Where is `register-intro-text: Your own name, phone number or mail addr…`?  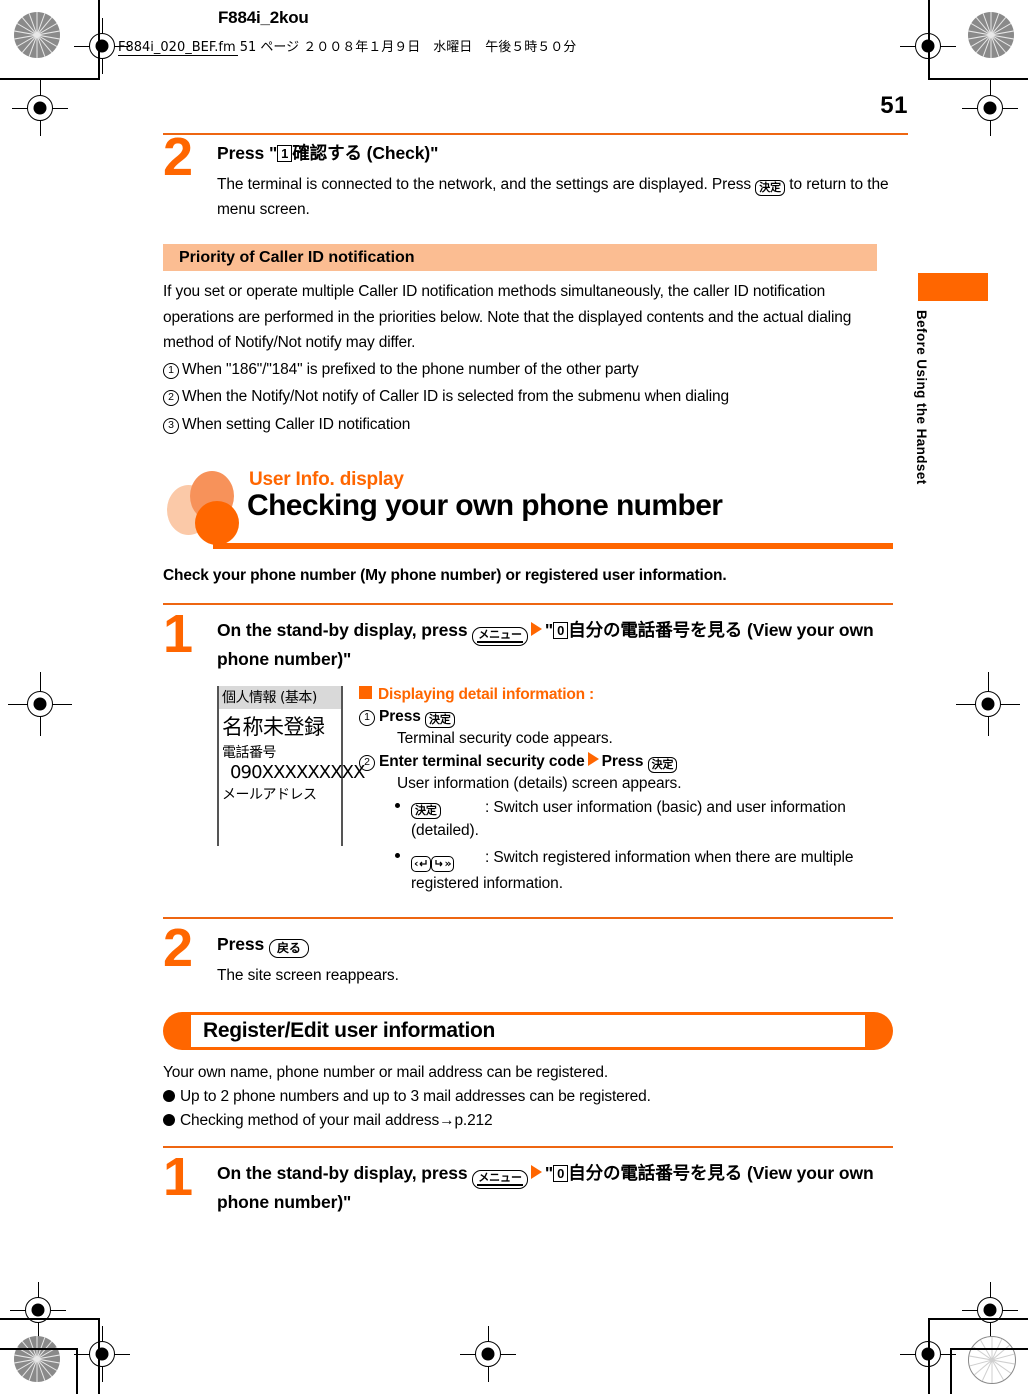 register-intro-text: Your own name, phone number or mail addr… is located at coordinates (386, 1073).